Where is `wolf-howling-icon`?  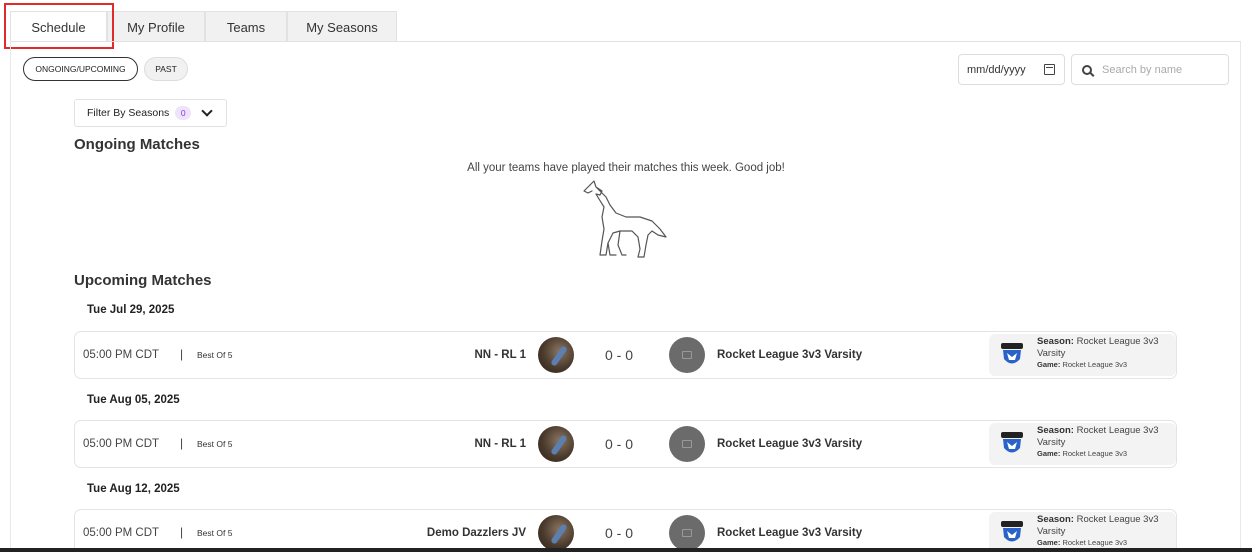 wolf-howling-icon is located at coordinates (625, 219).